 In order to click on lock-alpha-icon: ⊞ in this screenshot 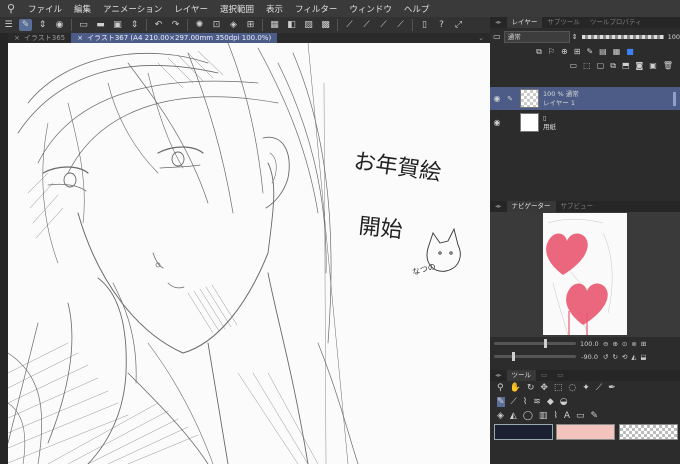, I will do `click(577, 51)`.